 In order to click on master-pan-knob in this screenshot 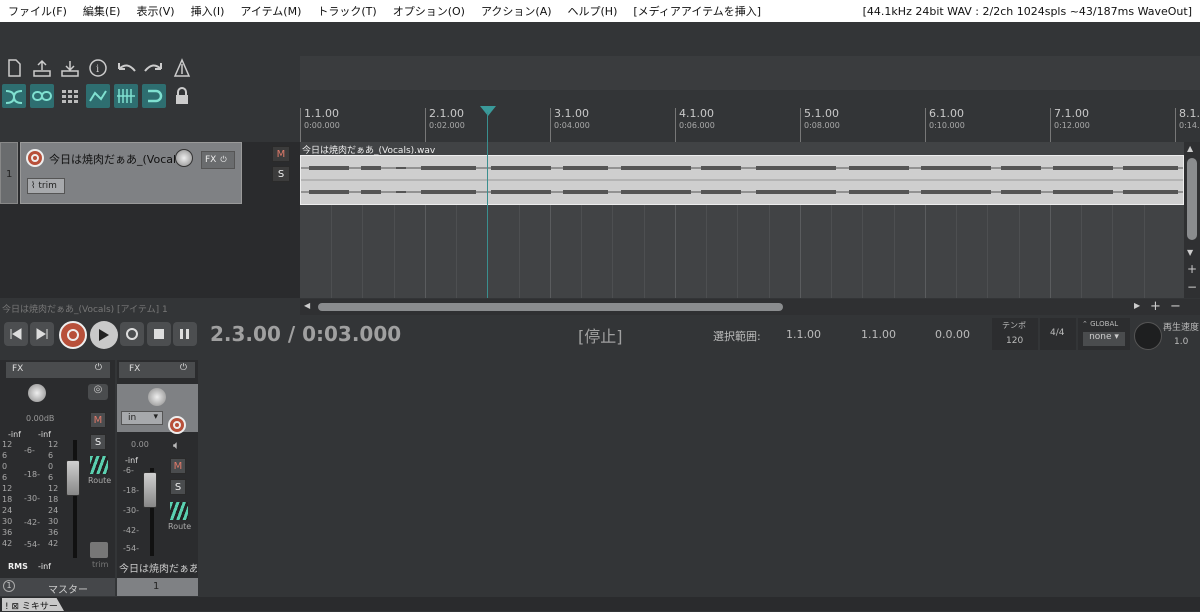, I will do `click(37, 393)`.